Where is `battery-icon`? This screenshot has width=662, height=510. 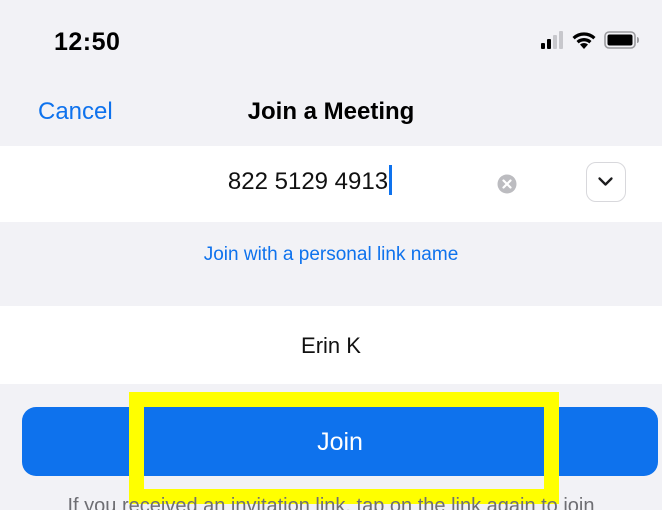 battery-icon is located at coordinates (621, 40).